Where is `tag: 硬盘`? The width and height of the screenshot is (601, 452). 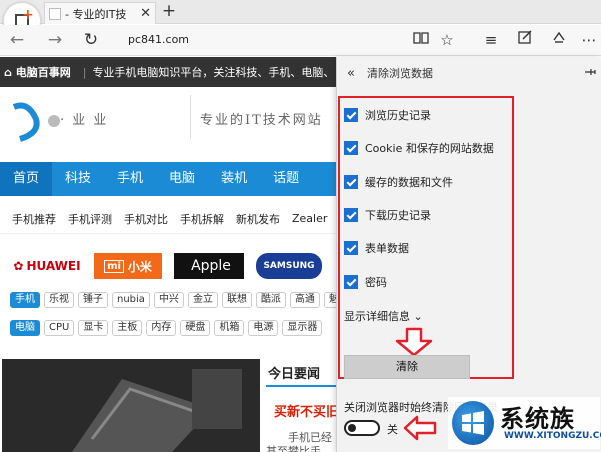 tag: 硬盘 is located at coordinates (195, 328).